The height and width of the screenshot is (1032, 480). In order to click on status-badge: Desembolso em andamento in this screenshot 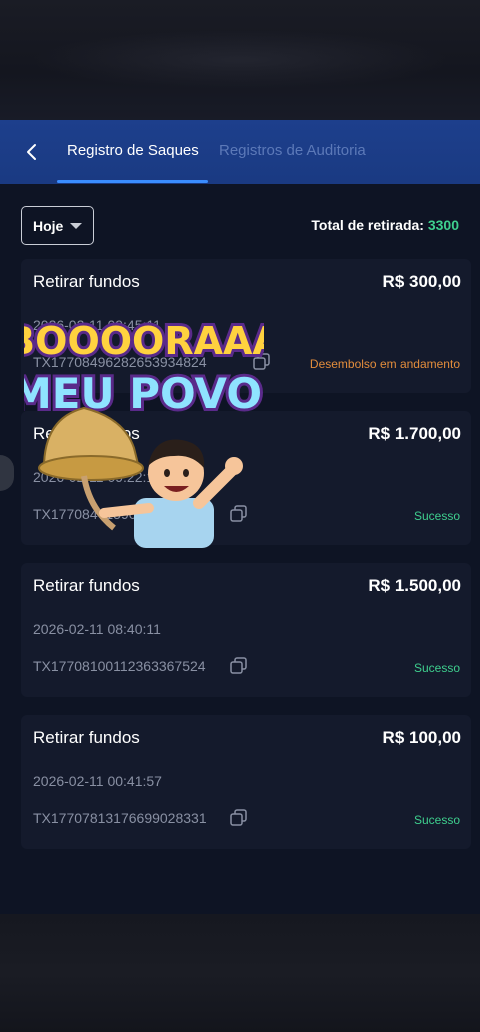, I will do `click(384, 364)`.